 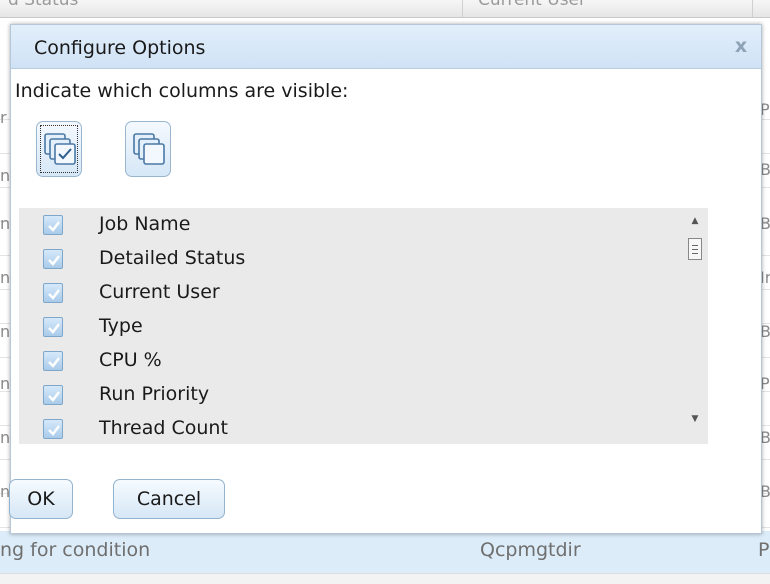 What do you see at coordinates (120, 48) in the screenshot?
I see `dialog-title: Configure Options` at bounding box center [120, 48].